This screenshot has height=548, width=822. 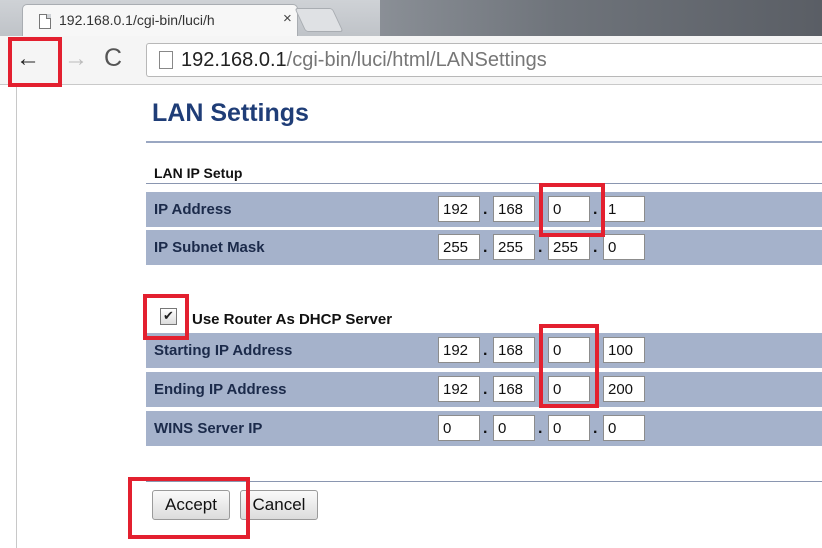 I want to click on wins-server-row: WINS Server IP . . ., so click(x=484, y=428).